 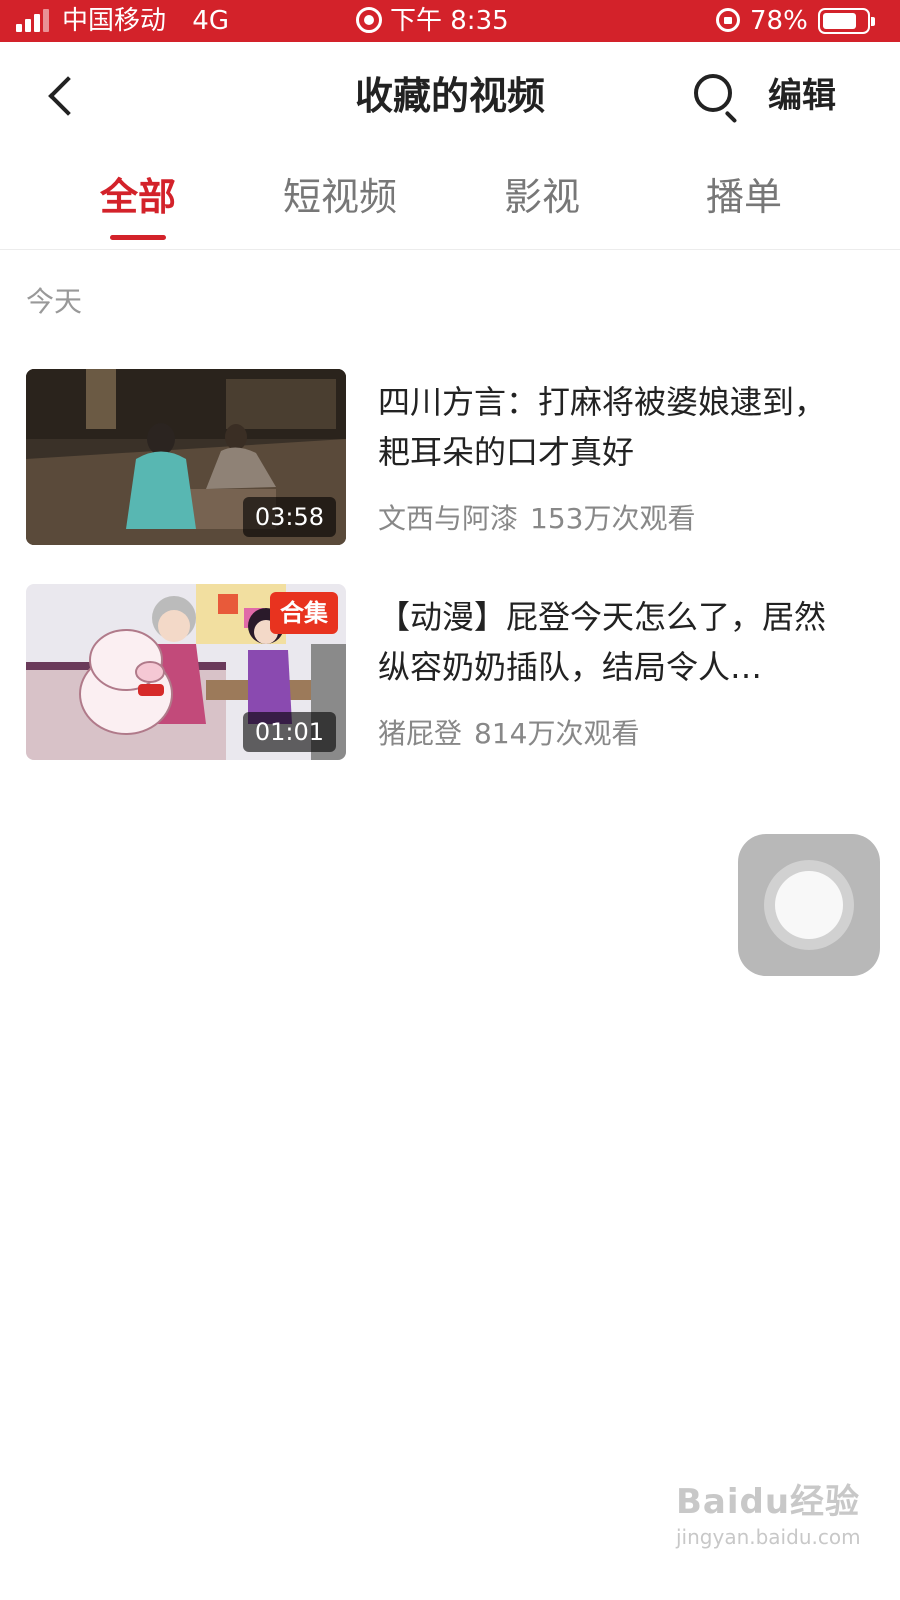 I want to click on battery-percent: 78%, so click(x=779, y=21).